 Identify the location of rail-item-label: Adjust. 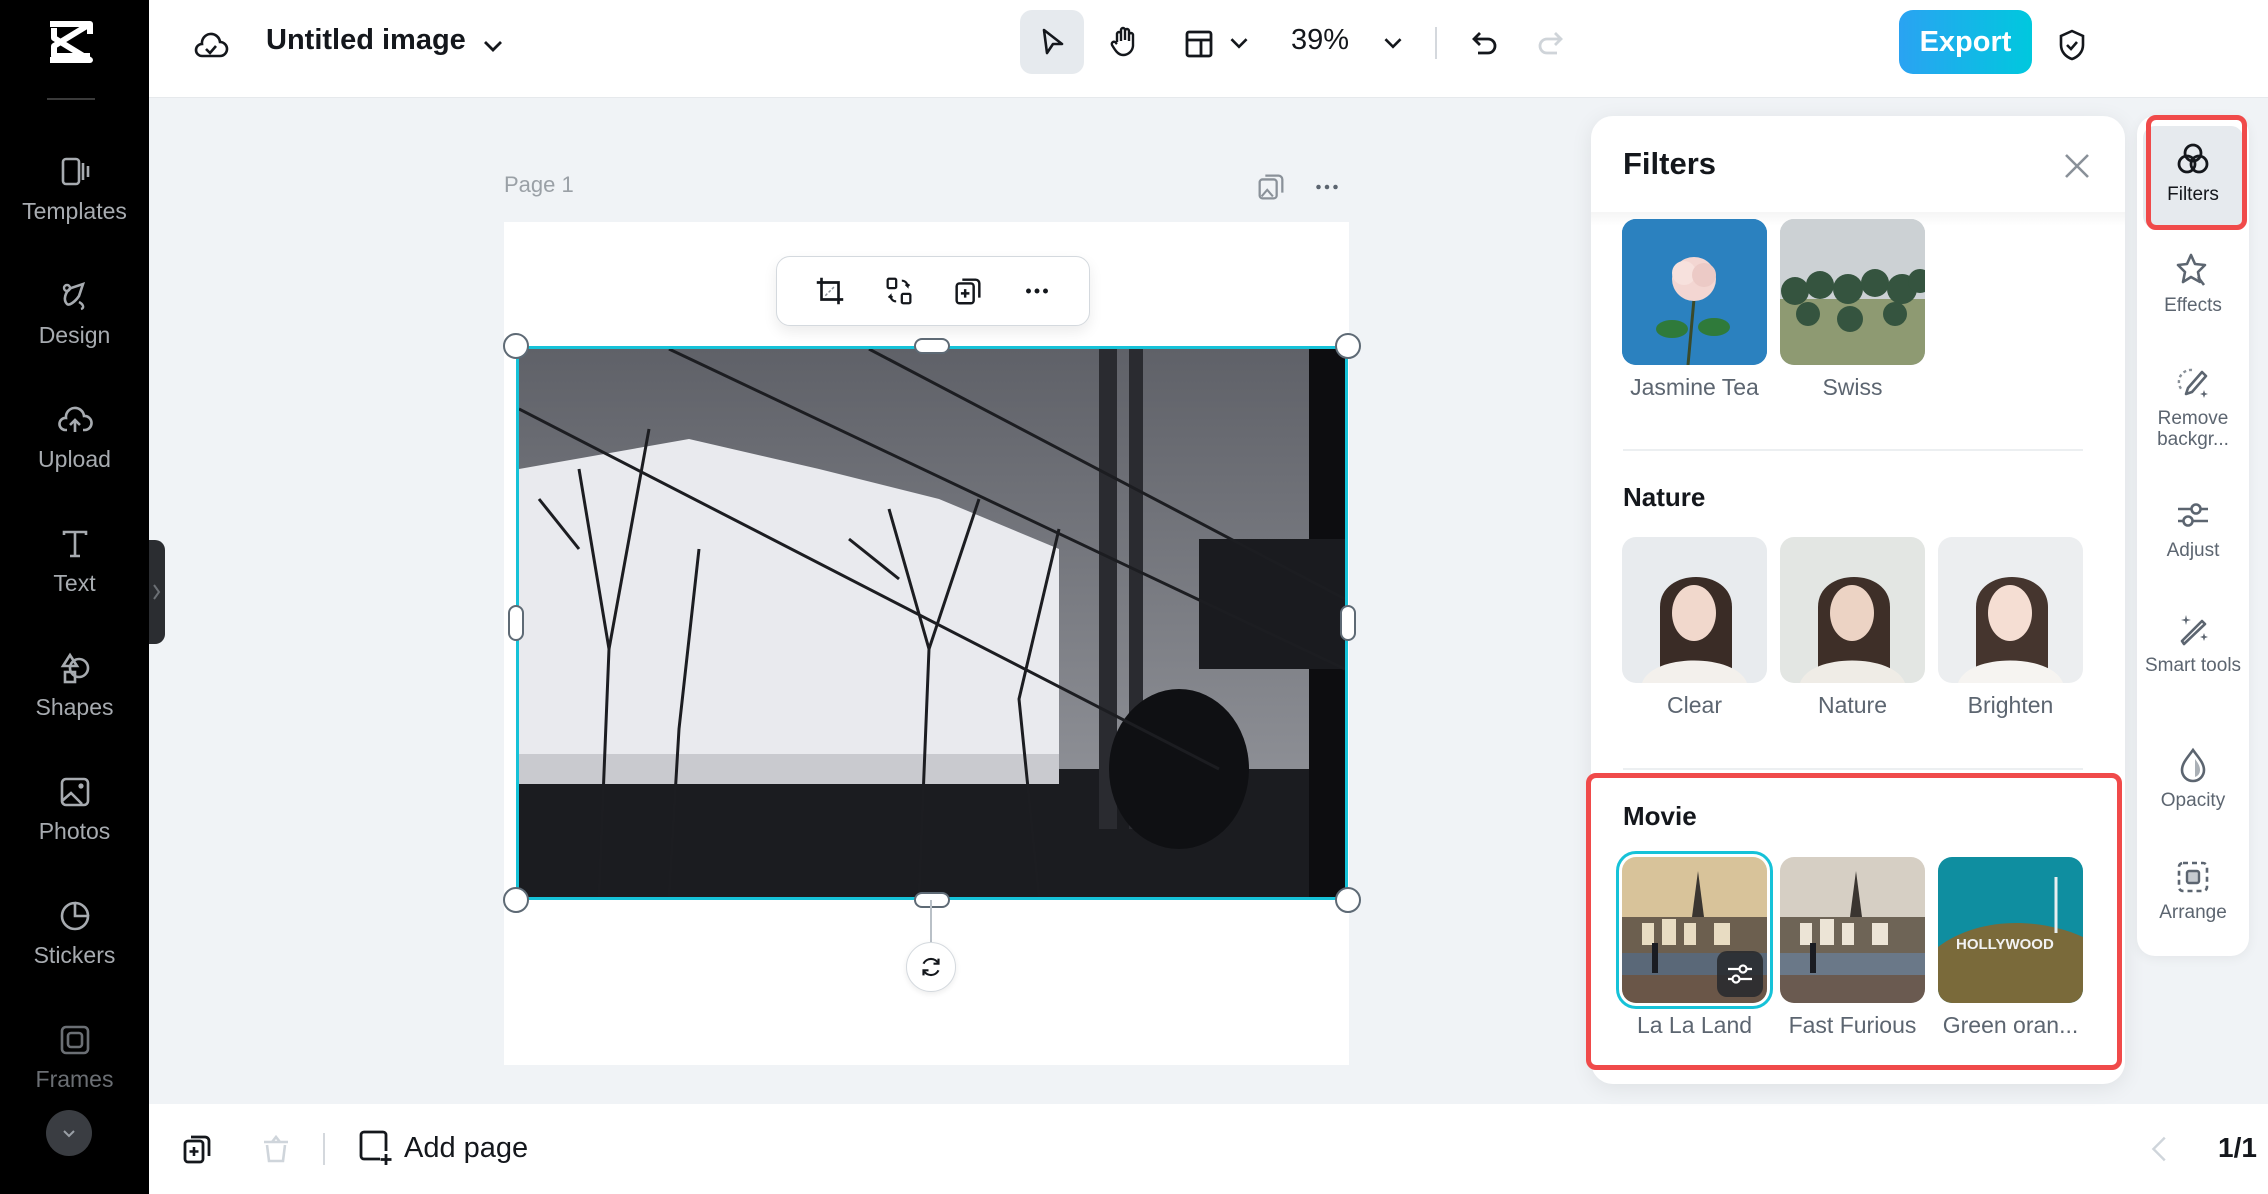
(2193, 550).